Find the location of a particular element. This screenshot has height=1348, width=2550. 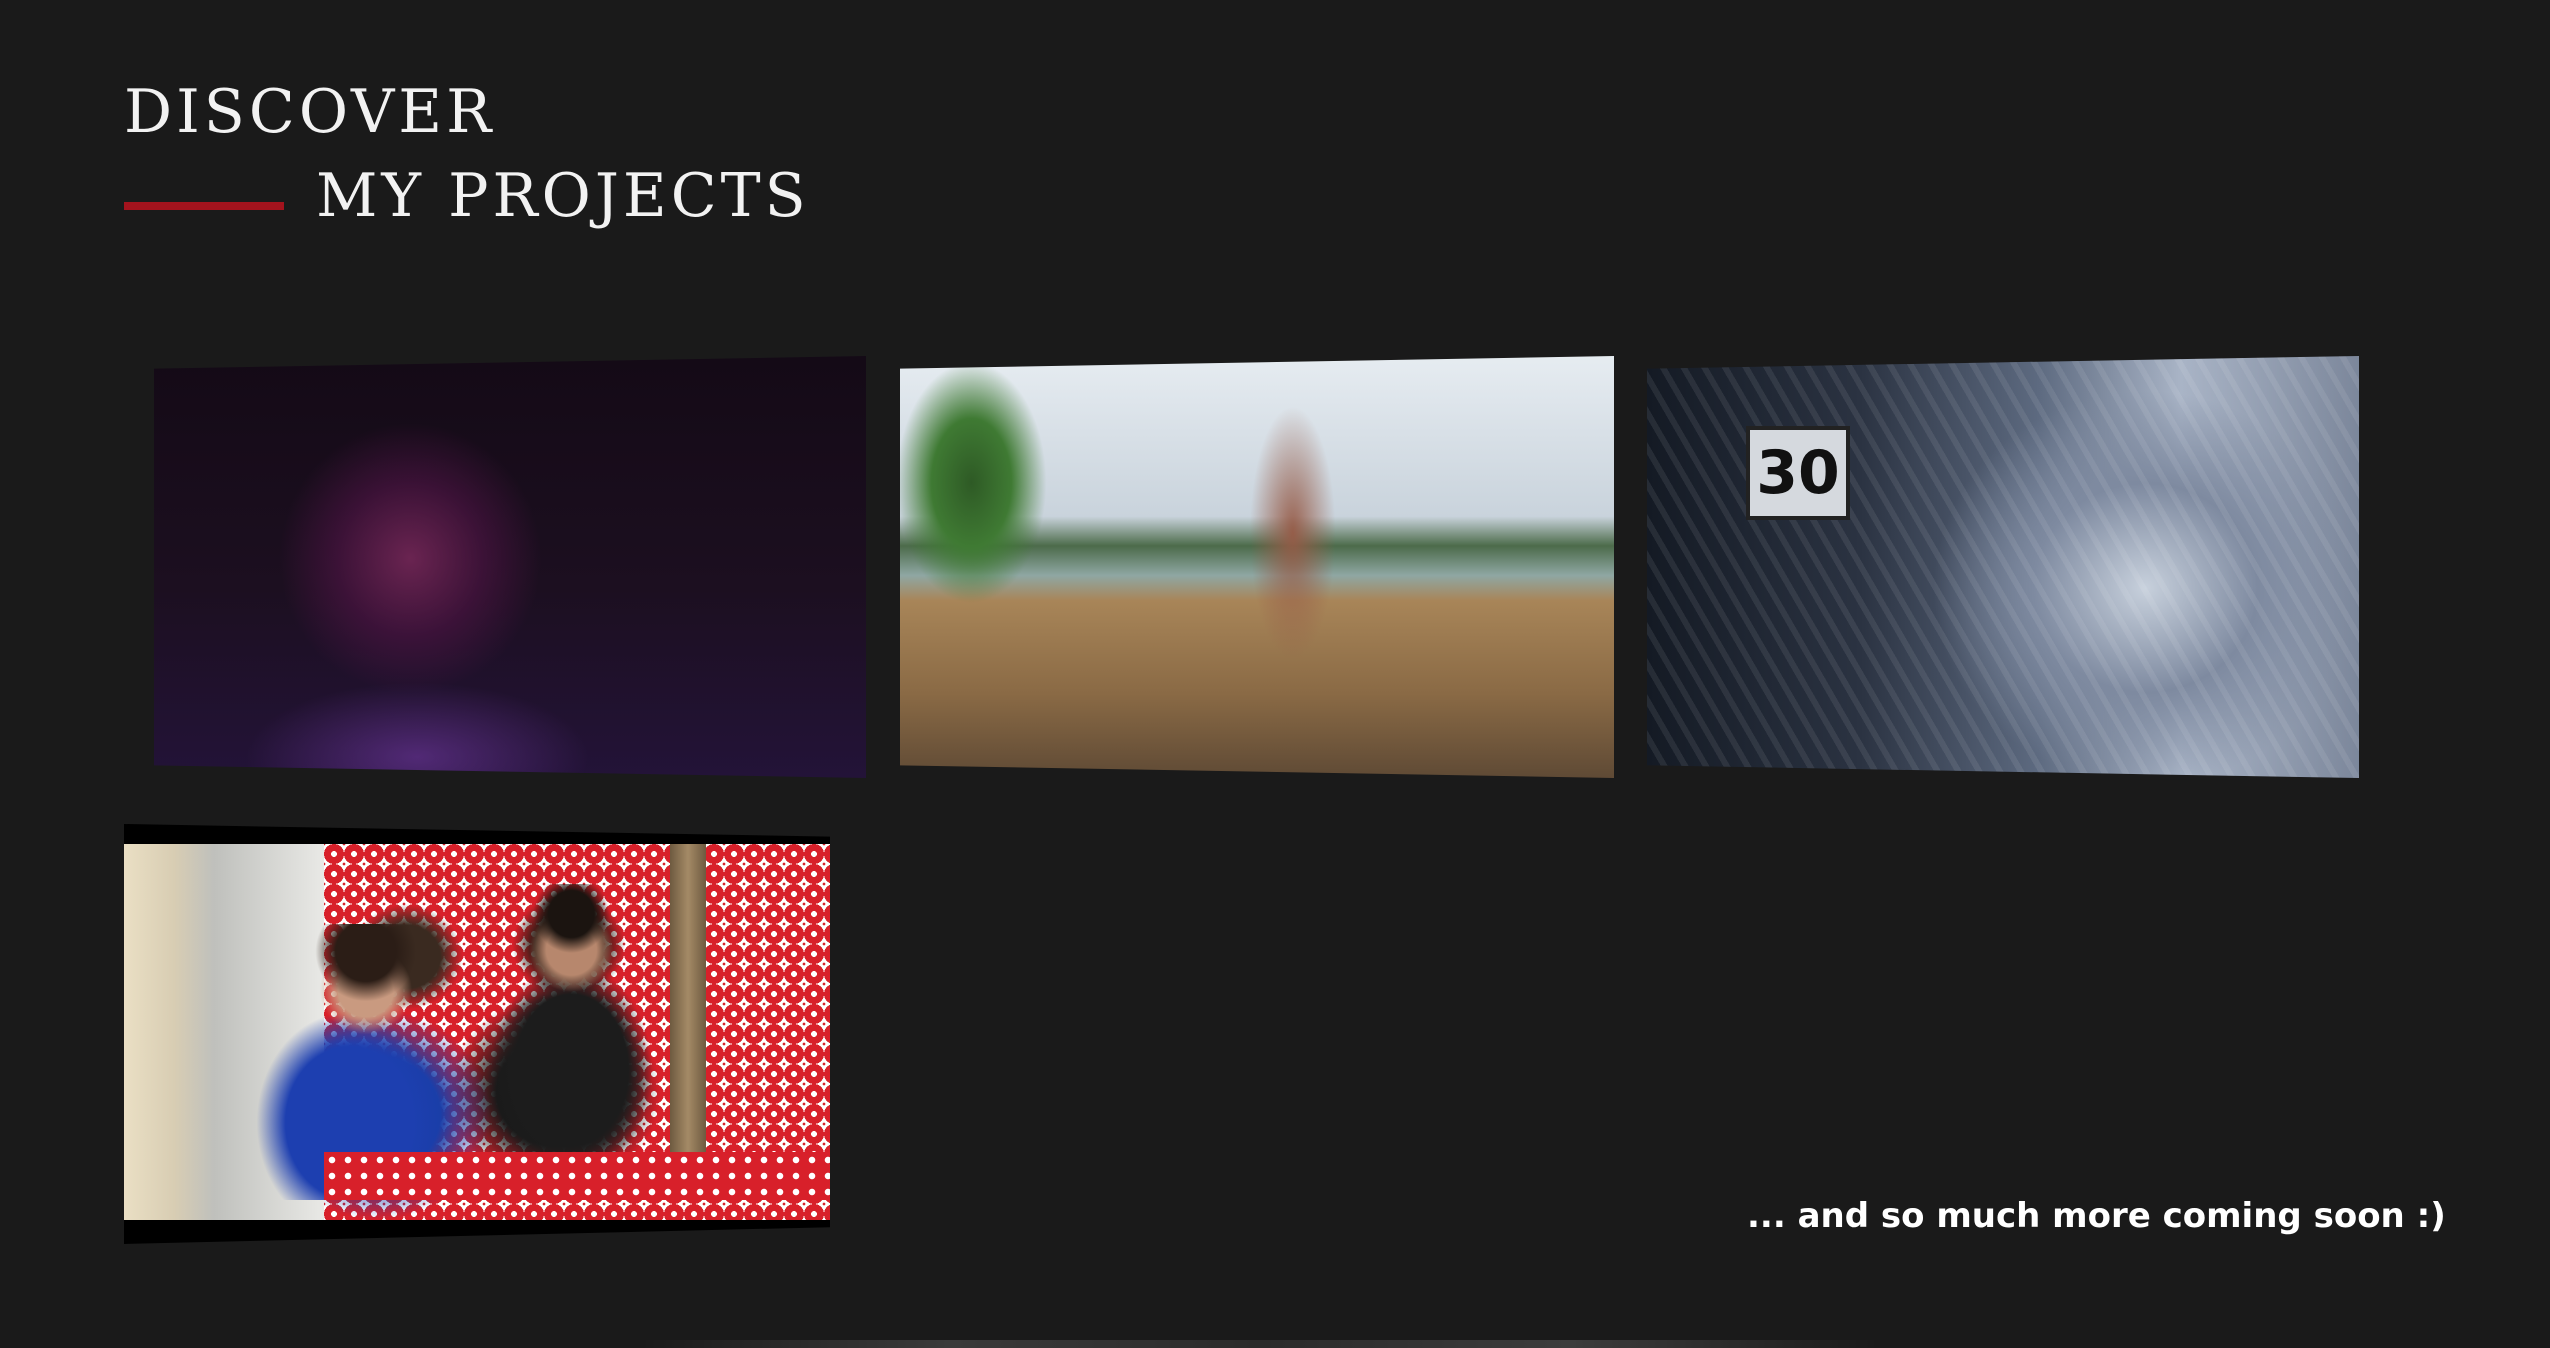

man-figure is located at coordinates (579, 1034).